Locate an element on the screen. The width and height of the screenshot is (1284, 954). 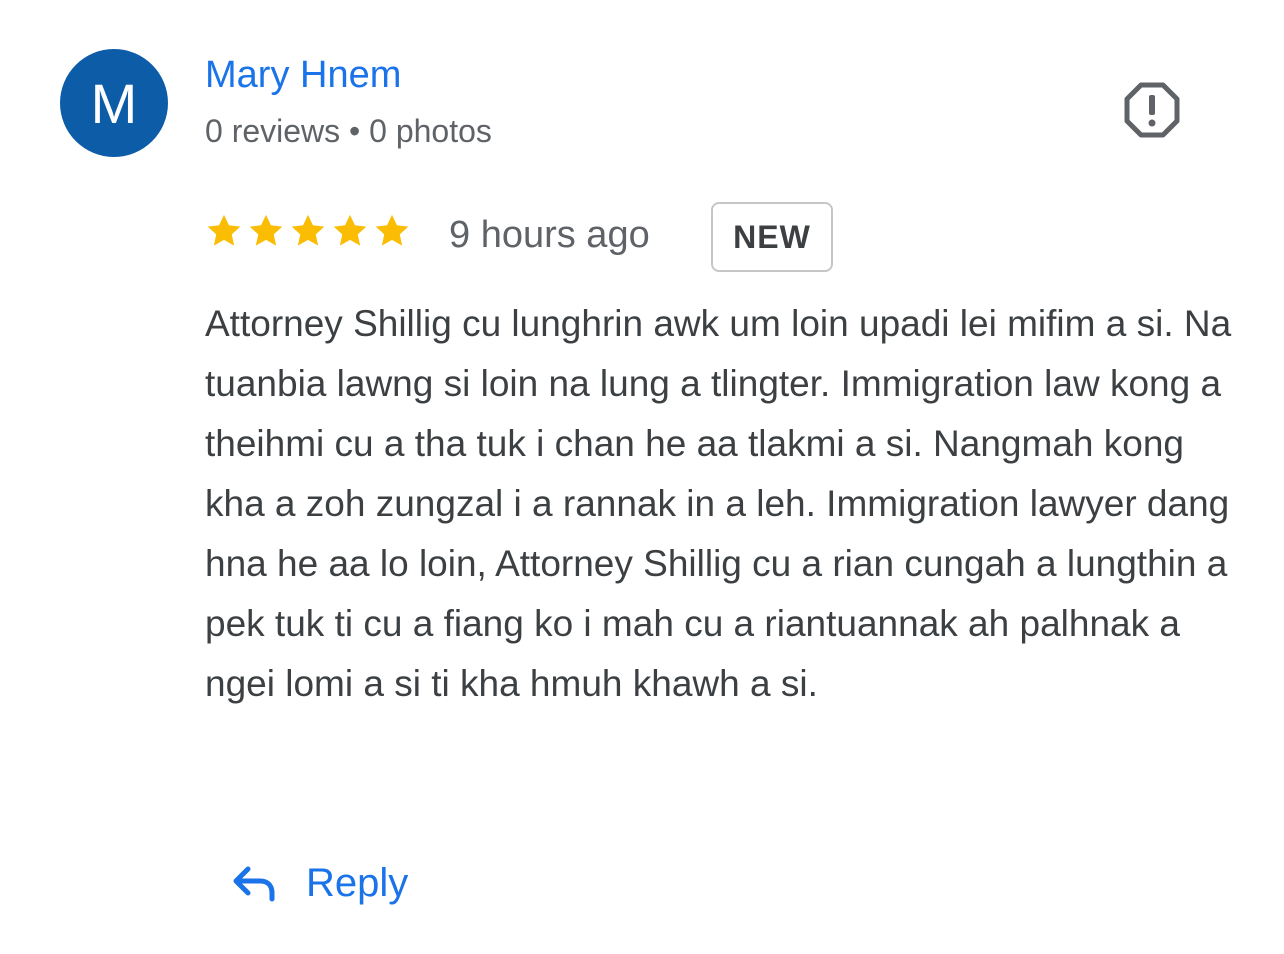
star-rating is located at coordinates (308, 231).